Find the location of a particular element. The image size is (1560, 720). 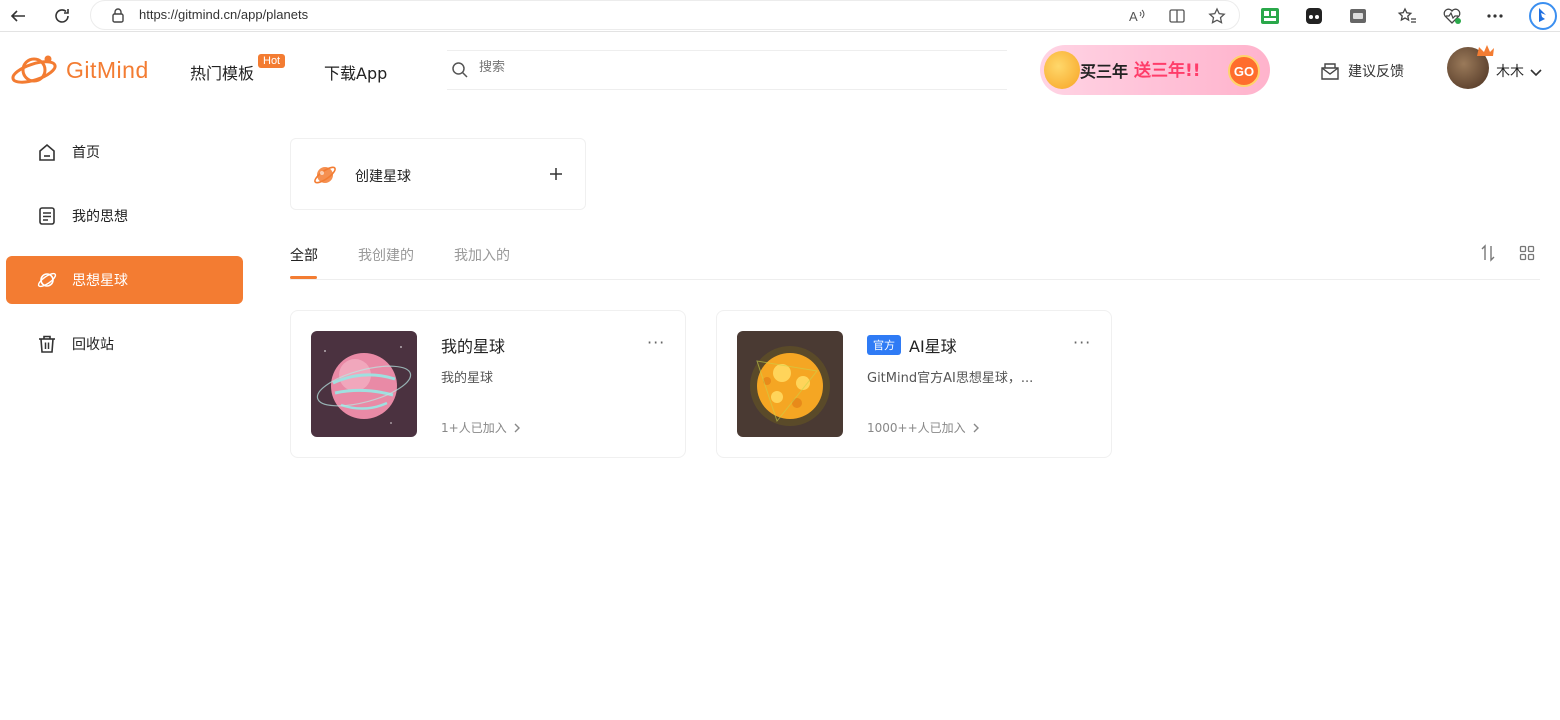

sidebar-item-thought-planets: 思想星球 is located at coordinates (124, 280).